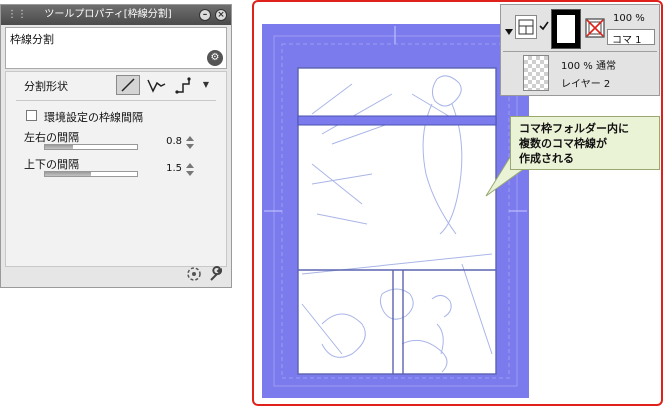  I want to click on callout-line-3: 作成される, so click(546, 158).